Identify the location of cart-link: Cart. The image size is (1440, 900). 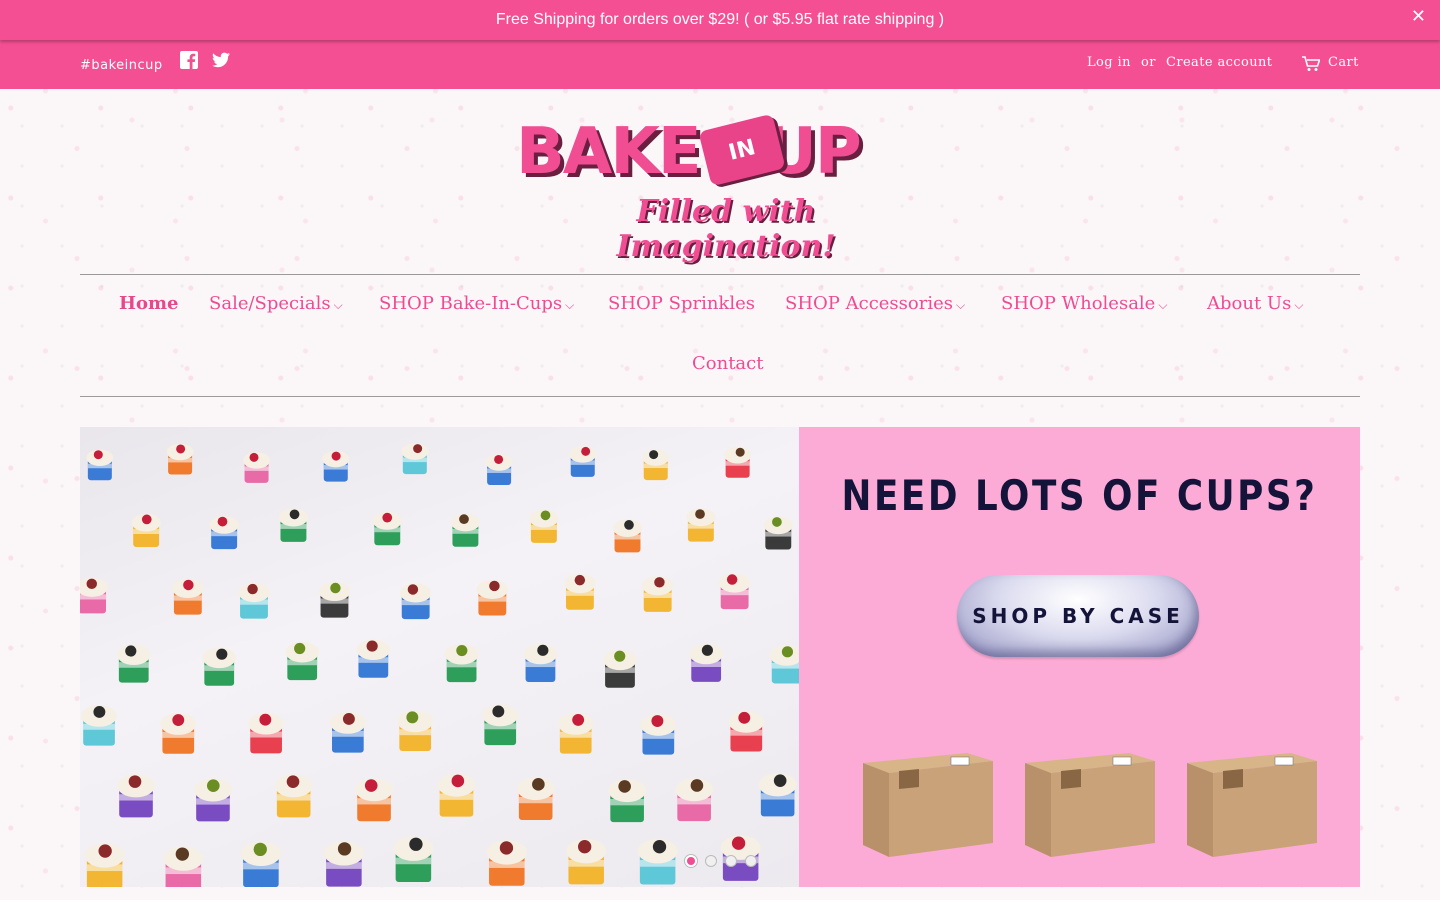
(1343, 62).